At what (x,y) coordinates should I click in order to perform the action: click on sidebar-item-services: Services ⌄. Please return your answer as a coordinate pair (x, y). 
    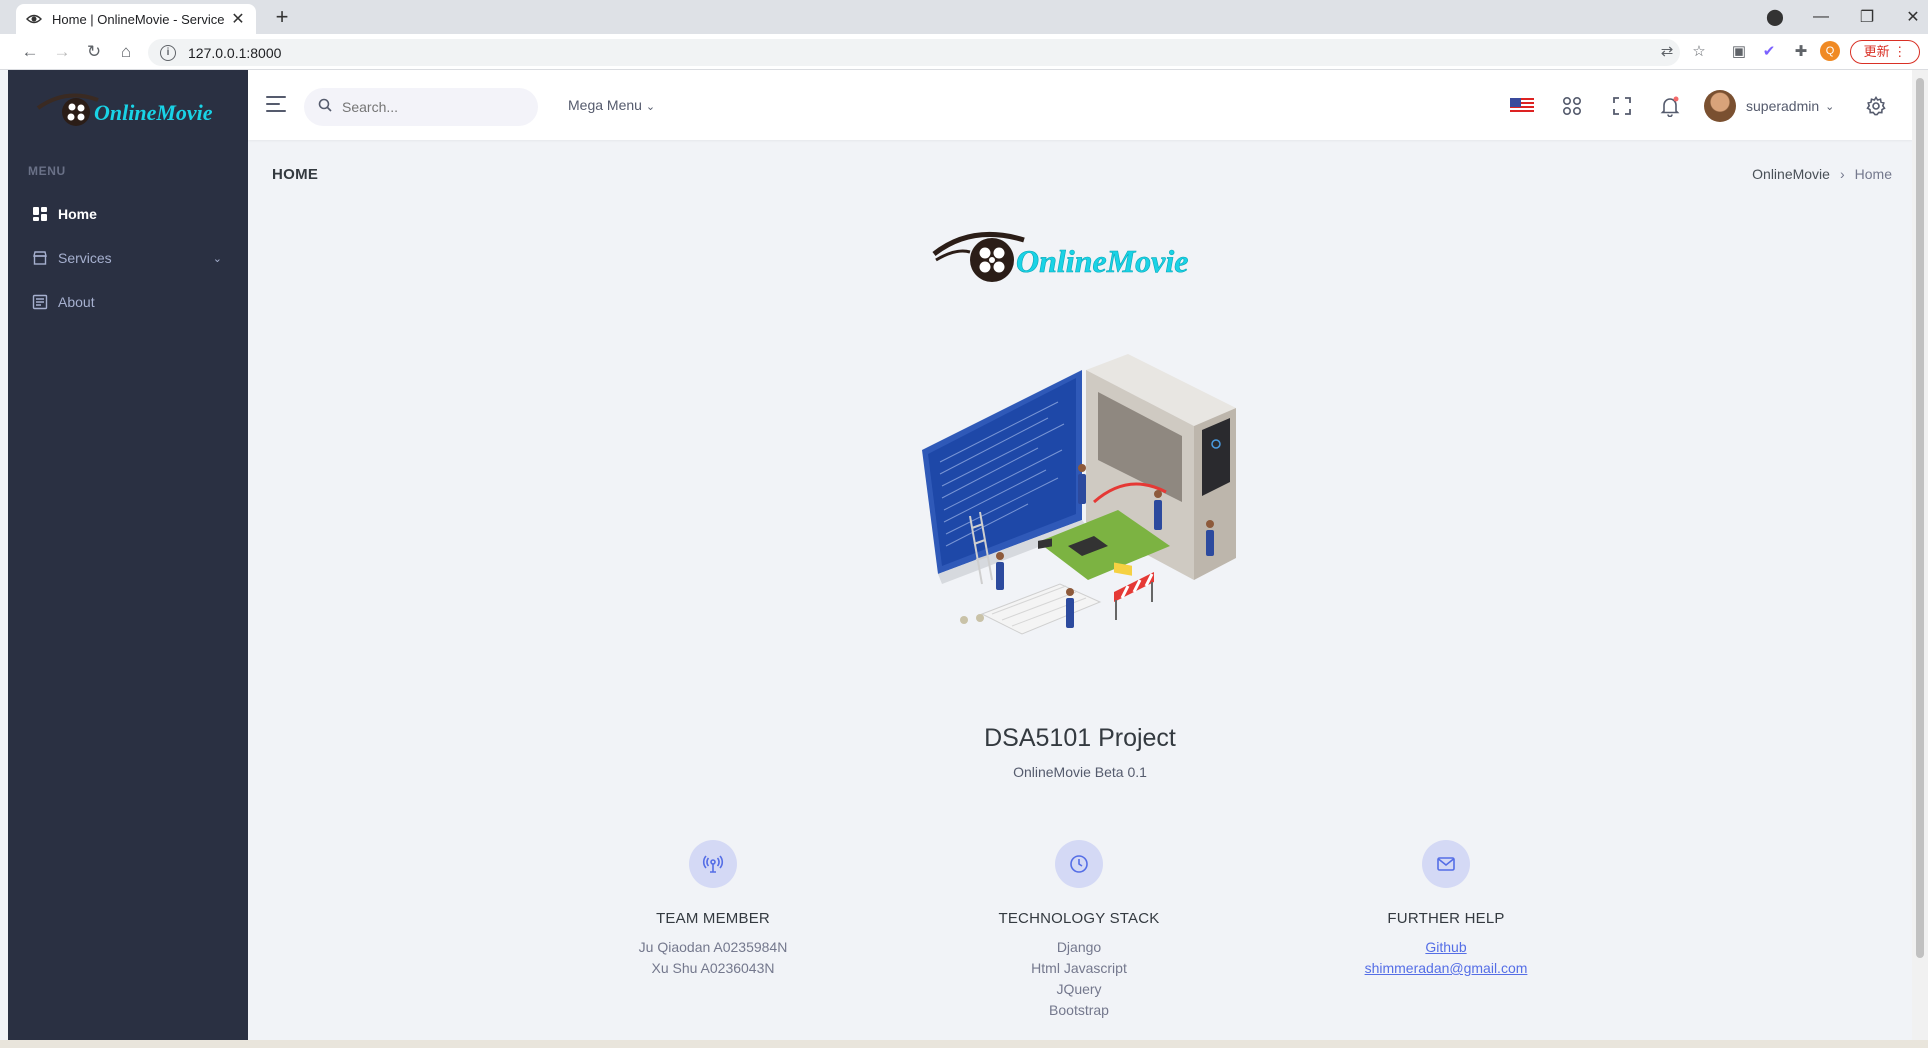
    Looking at the image, I should click on (128, 258).